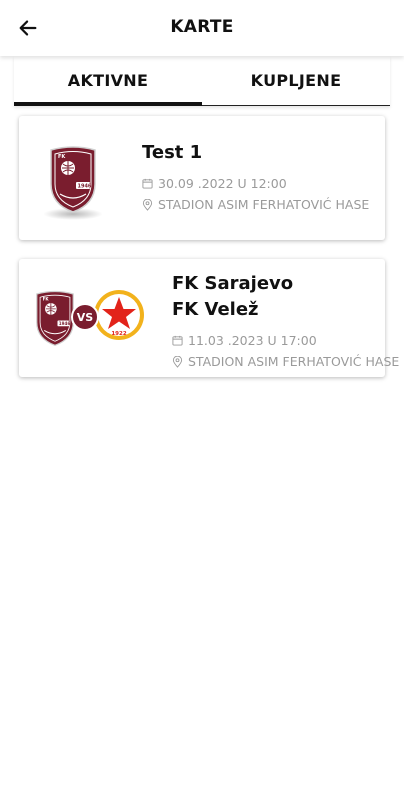 The width and height of the screenshot is (404, 800). I want to click on ticket-title-away: FK Velež, so click(215, 309).